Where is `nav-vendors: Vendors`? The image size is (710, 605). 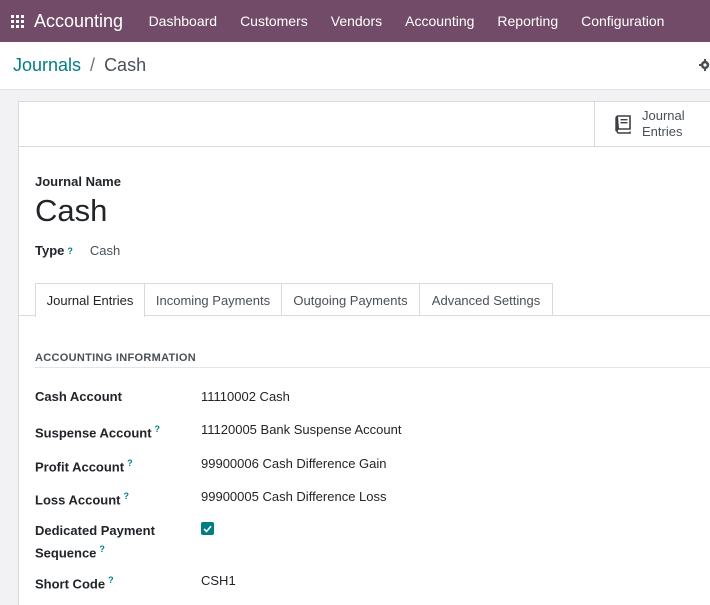 nav-vendors: Vendors is located at coordinates (356, 21).